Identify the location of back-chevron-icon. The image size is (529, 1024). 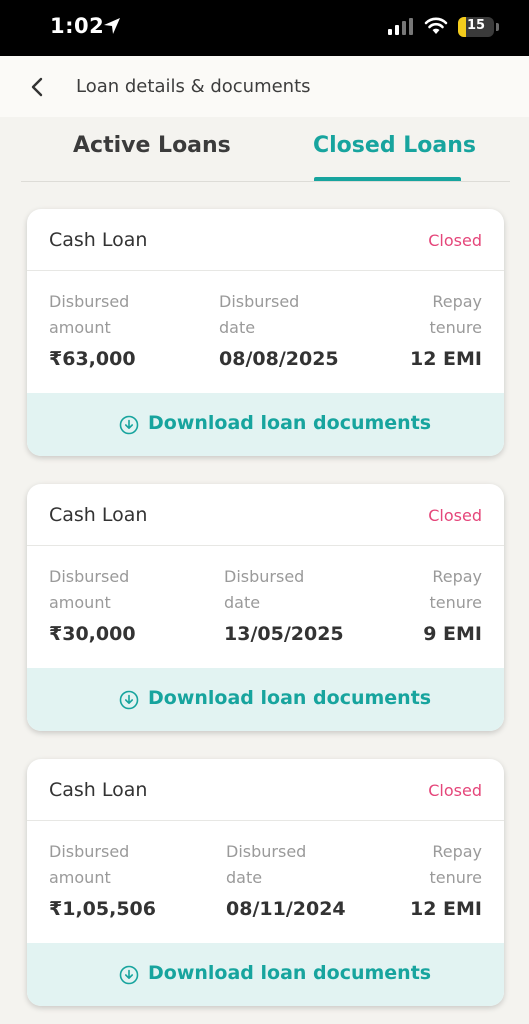
(37, 87).